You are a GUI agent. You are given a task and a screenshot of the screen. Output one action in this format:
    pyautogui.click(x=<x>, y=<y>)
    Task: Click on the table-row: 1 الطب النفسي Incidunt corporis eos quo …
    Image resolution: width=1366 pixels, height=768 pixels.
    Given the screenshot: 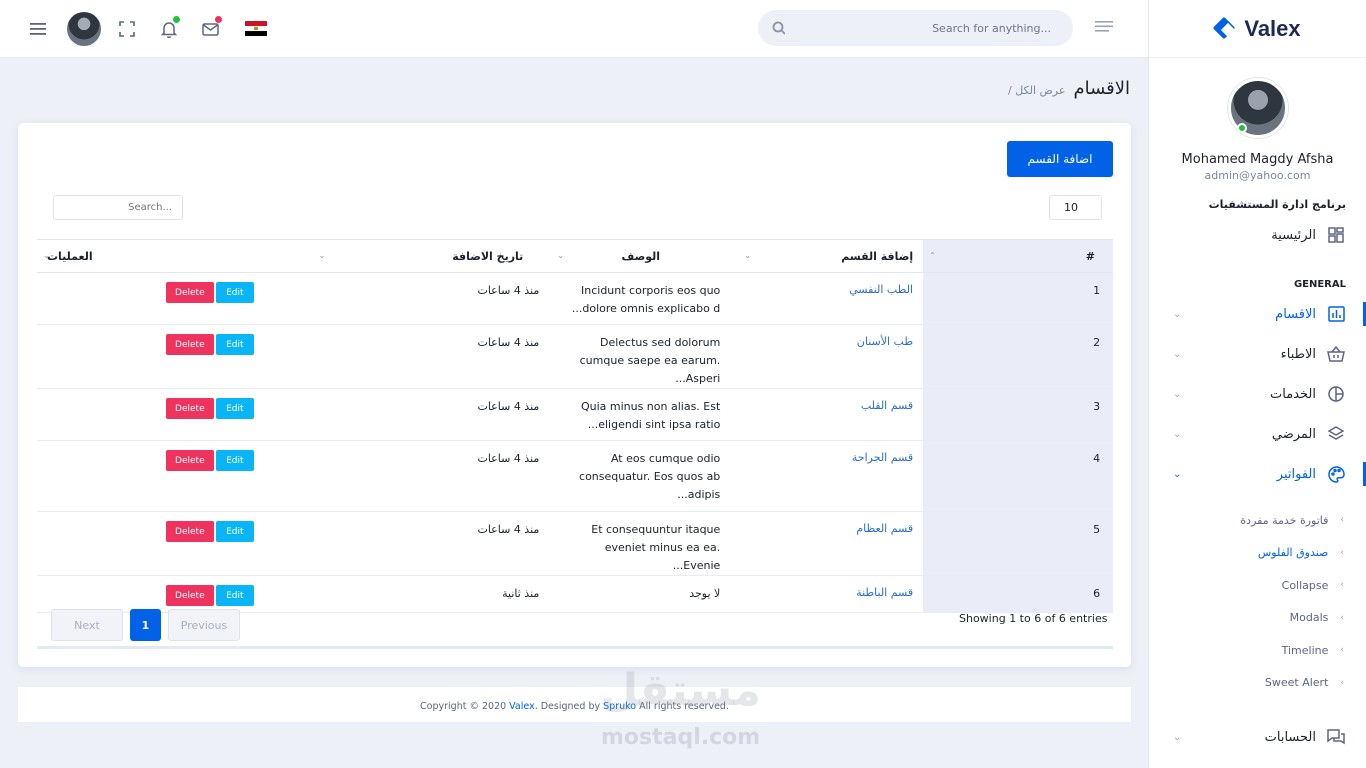 What is the action you would take?
    pyautogui.click(x=575, y=298)
    